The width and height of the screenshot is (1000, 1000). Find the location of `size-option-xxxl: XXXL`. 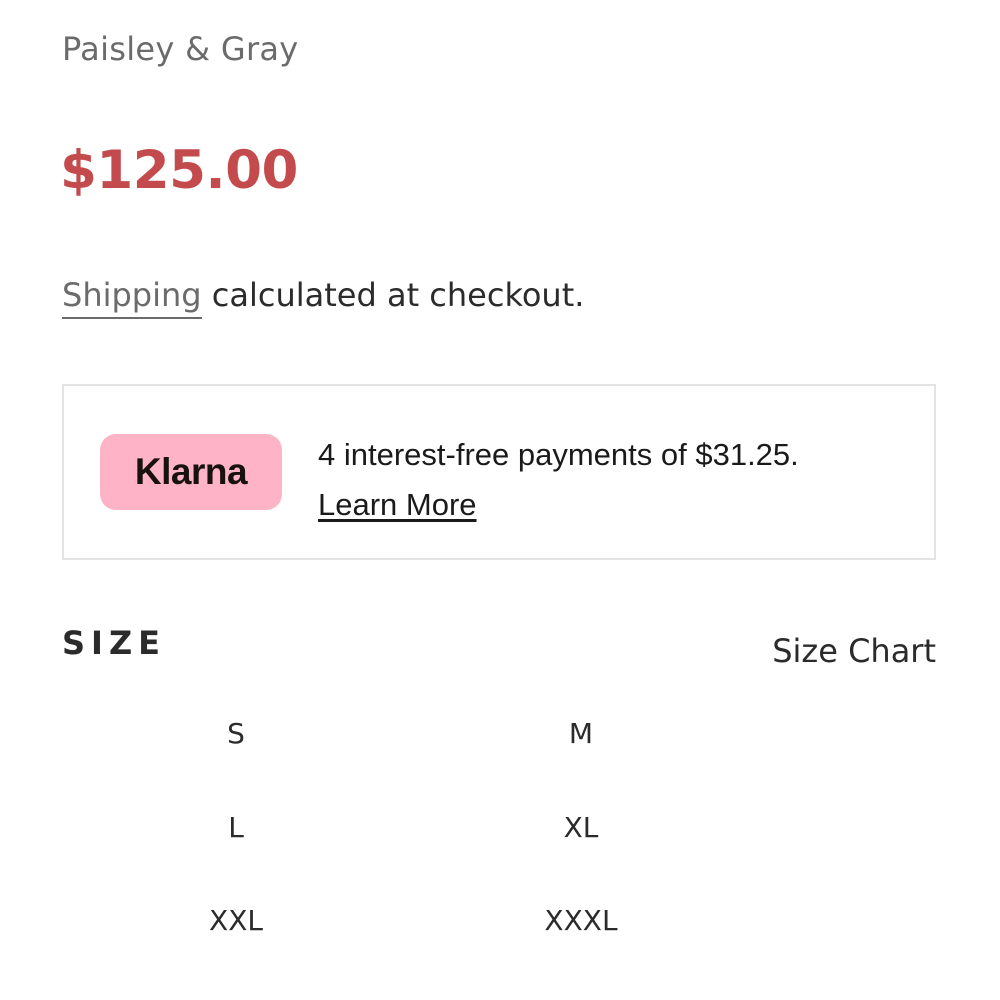

size-option-xxxl: XXXL is located at coordinates (581, 920).